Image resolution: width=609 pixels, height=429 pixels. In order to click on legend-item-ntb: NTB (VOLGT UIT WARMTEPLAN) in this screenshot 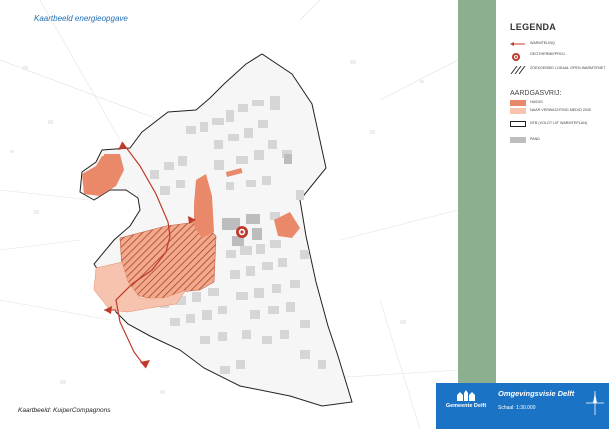, I will do `click(559, 124)`.